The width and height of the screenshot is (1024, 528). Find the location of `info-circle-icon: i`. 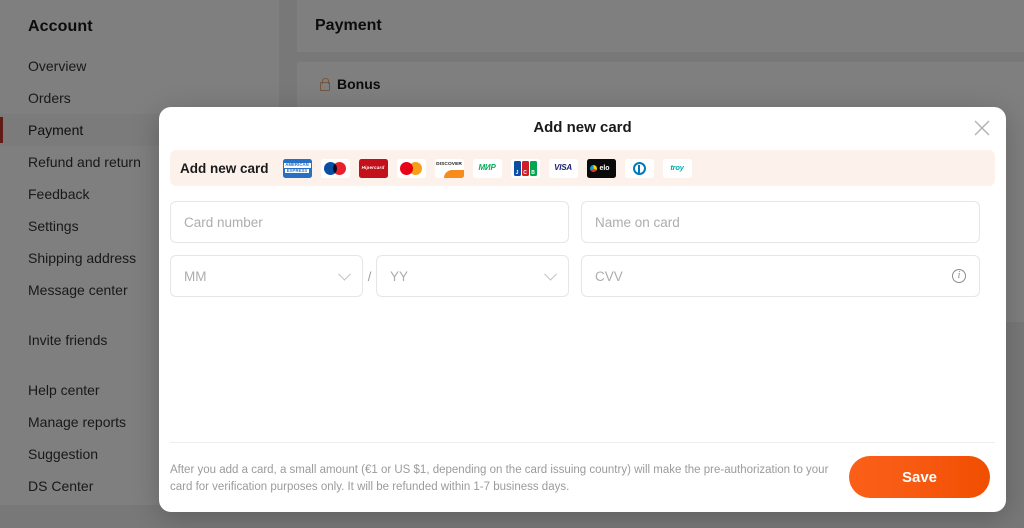

info-circle-icon: i is located at coordinates (959, 276).